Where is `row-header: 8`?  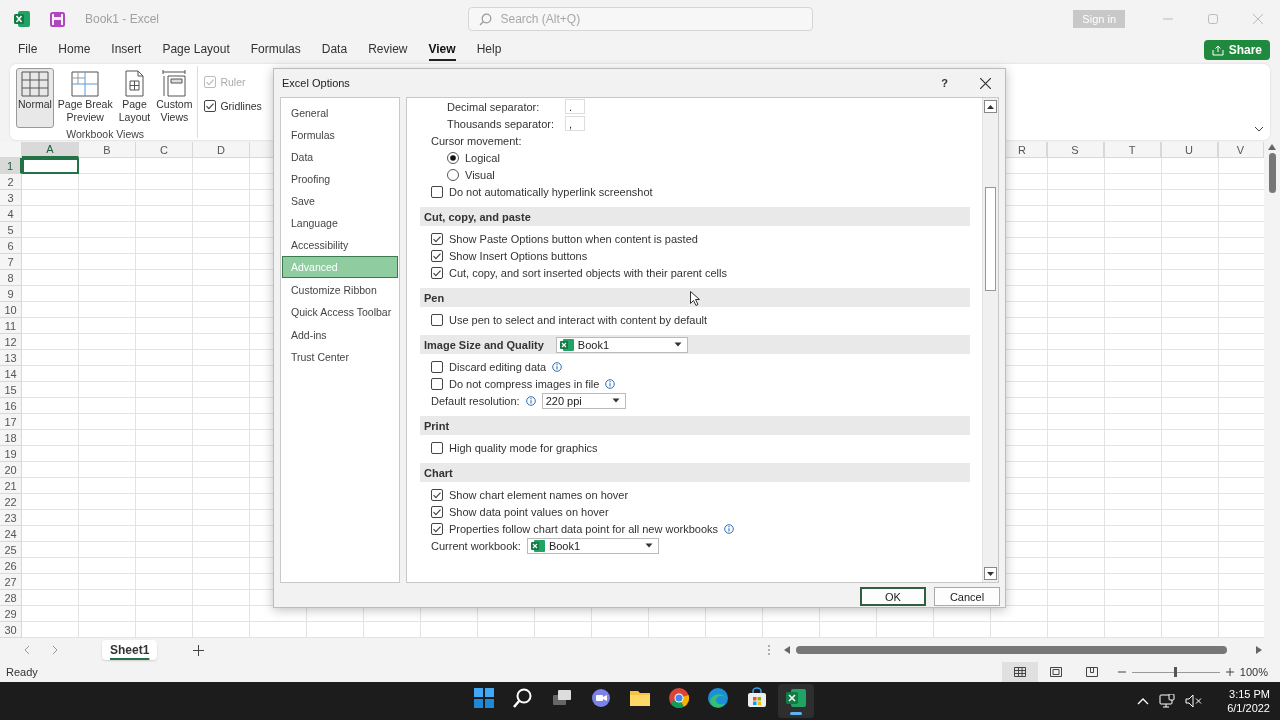 row-header: 8 is located at coordinates (11, 278).